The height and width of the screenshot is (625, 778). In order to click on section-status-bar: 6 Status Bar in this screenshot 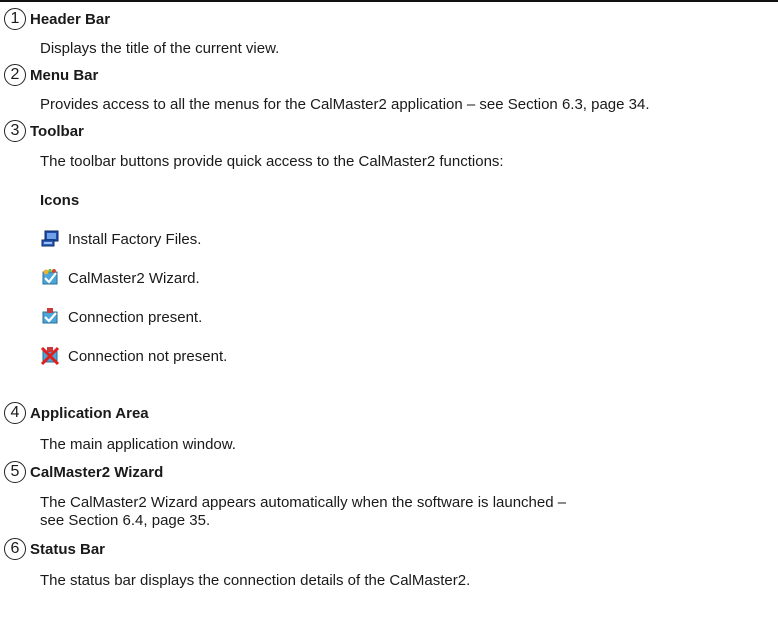, I will do `click(54, 549)`.